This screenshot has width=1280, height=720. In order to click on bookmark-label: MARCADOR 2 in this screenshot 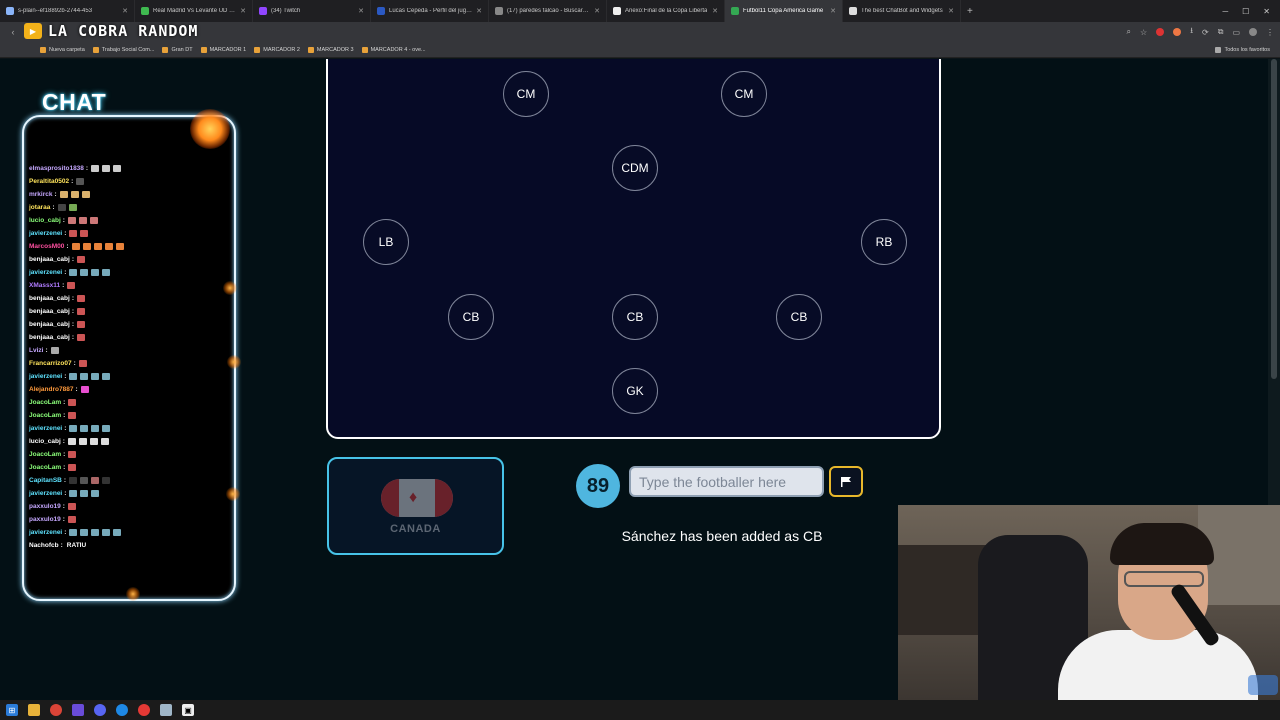, I will do `click(281, 49)`.